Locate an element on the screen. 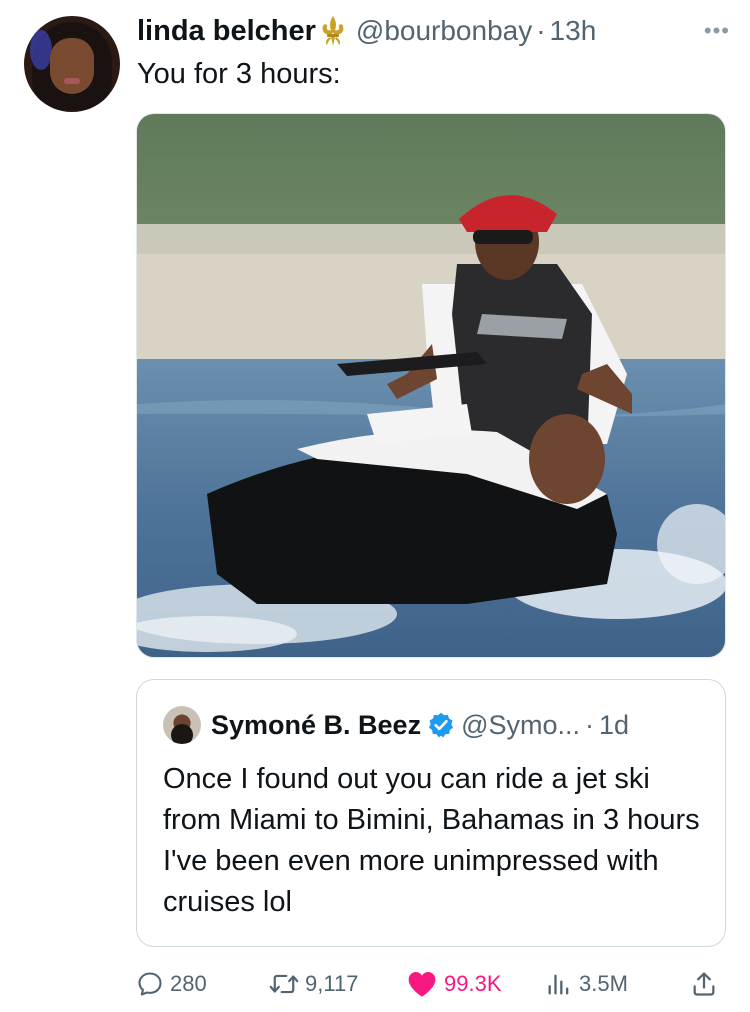 Image resolution: width=750 pixels, height=1012 pixels. tweet-action-bar: 280 9,117 99.3K 3.5M is located at coordinates (431, 984).